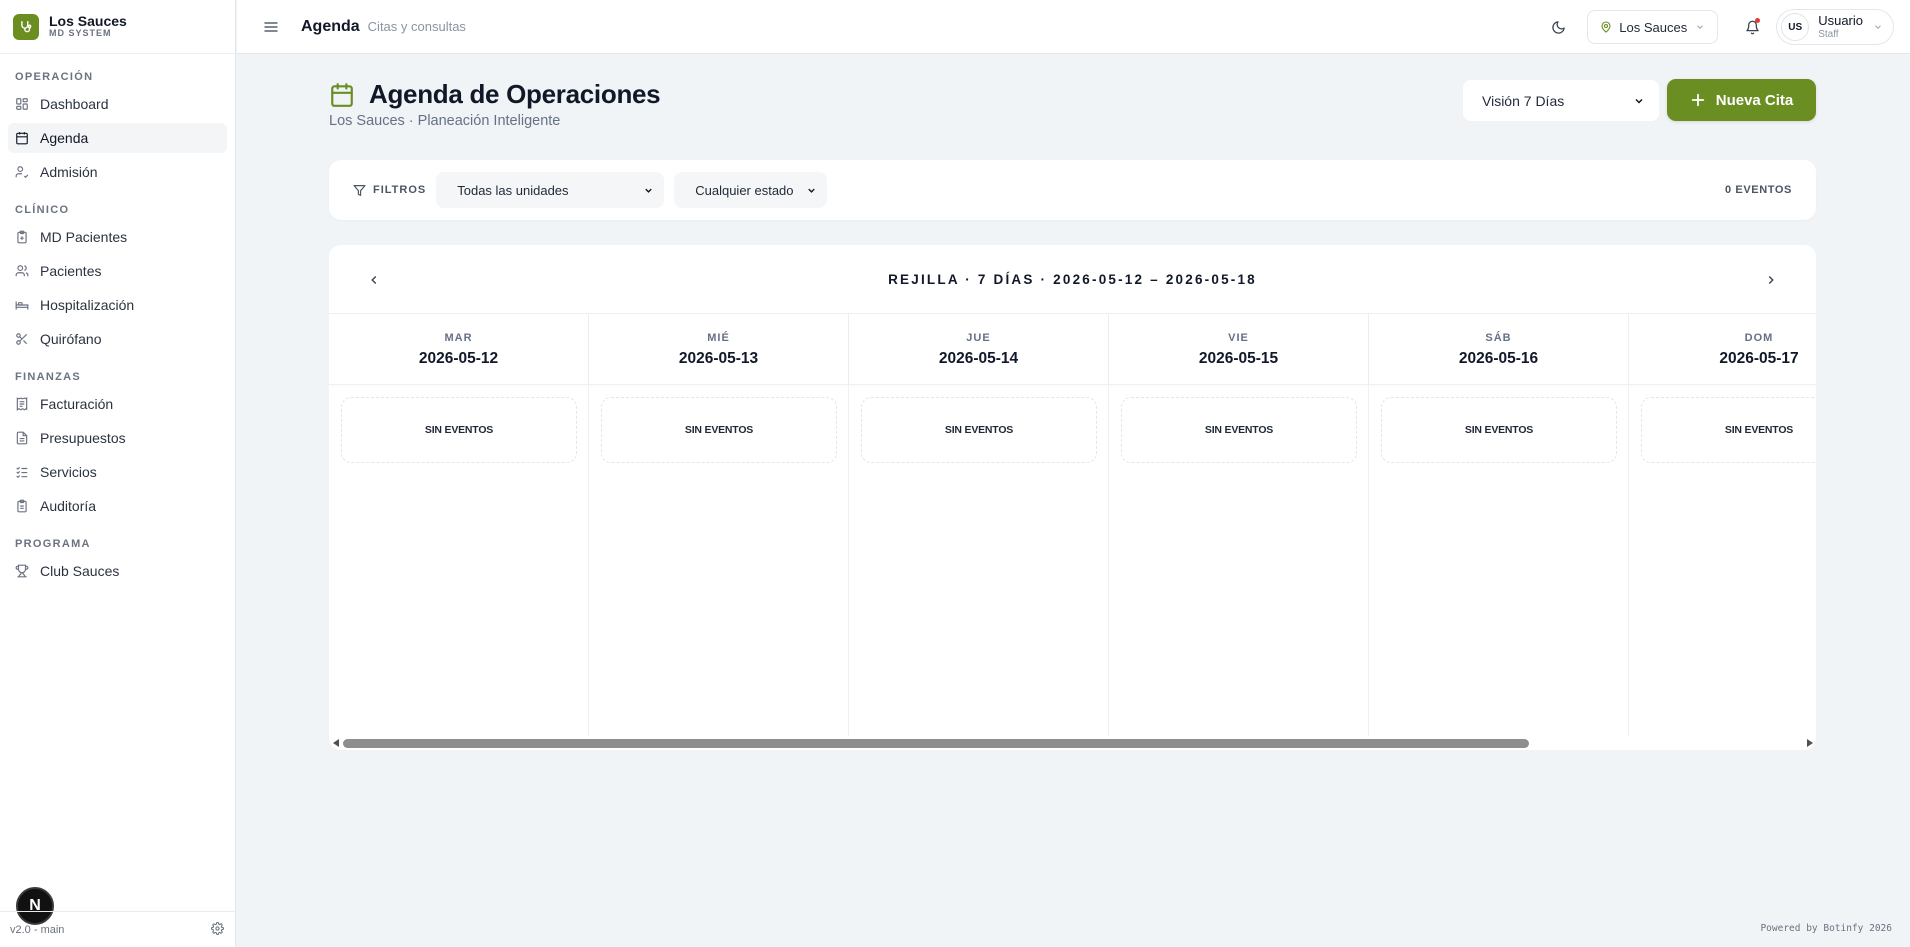  Describe the element at coordinates (117, 571) in the screenshot. I see `sidebar-item-club-sauces: Club Sauces` at that location.